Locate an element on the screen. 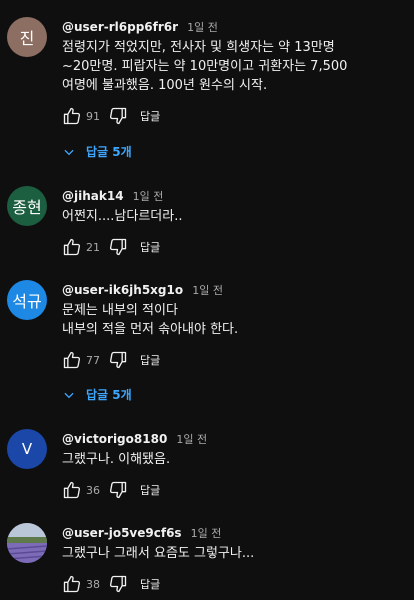 This screenshot has width=414, height=600. avatar: V is located at coordinates (27, 449).